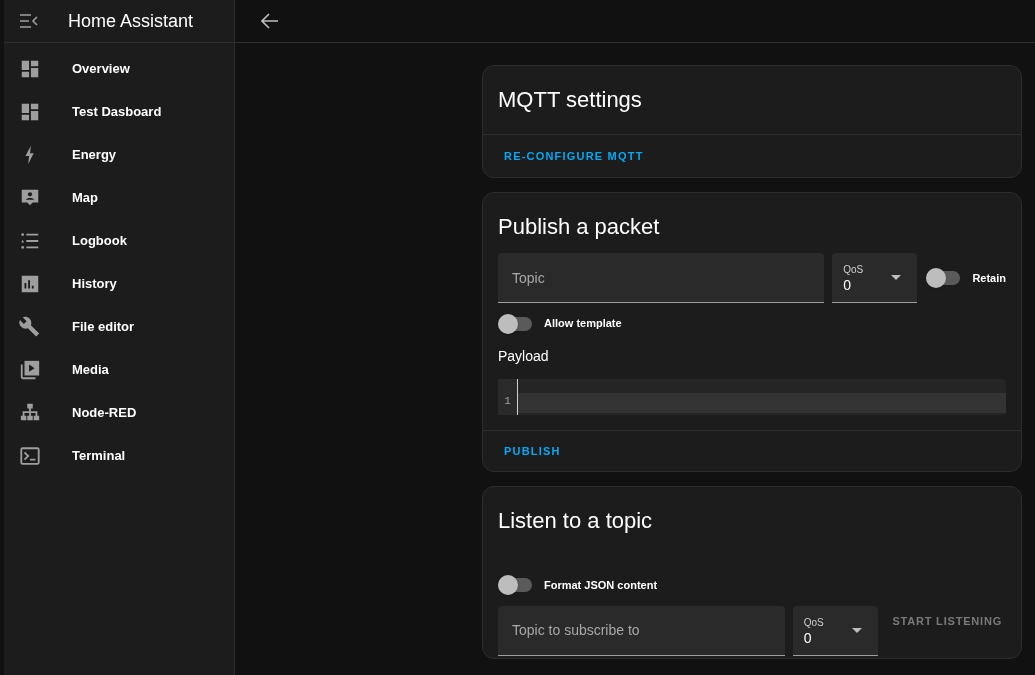 The width and height of the screenshot is (1035, 675). What do you see at coordinates (570, 100) in the screenshot?
I see `card-title: MQTT settings` at bounding box center [570, 100].